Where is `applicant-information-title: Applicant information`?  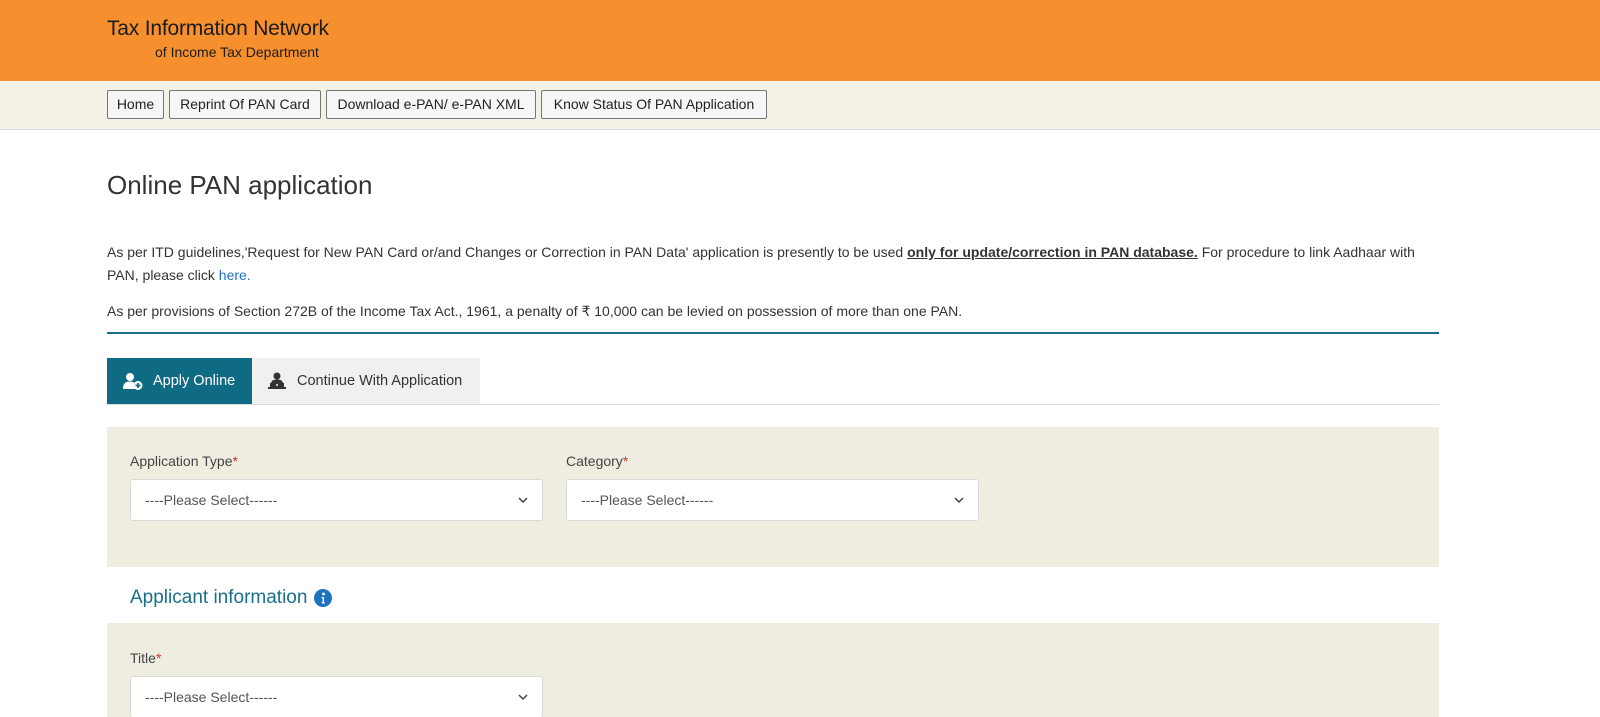
applicant-information-title: Applicant information is located at coordinates (219, 597).